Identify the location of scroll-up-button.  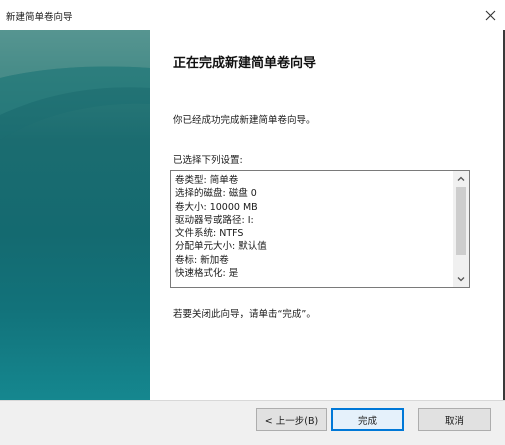
(461, 178).